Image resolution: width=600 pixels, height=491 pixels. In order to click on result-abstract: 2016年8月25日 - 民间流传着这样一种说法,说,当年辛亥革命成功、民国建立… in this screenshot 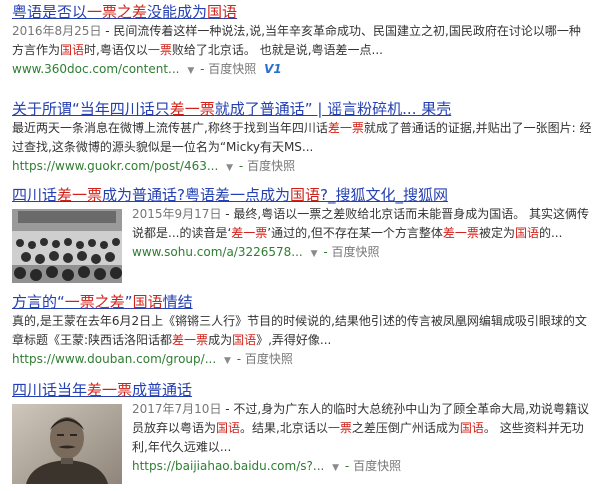, I will do `click(302, 41)`.